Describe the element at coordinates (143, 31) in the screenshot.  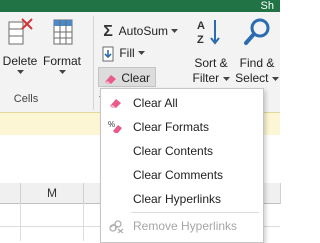
I see `autosum-label: AutoSum` at that location.